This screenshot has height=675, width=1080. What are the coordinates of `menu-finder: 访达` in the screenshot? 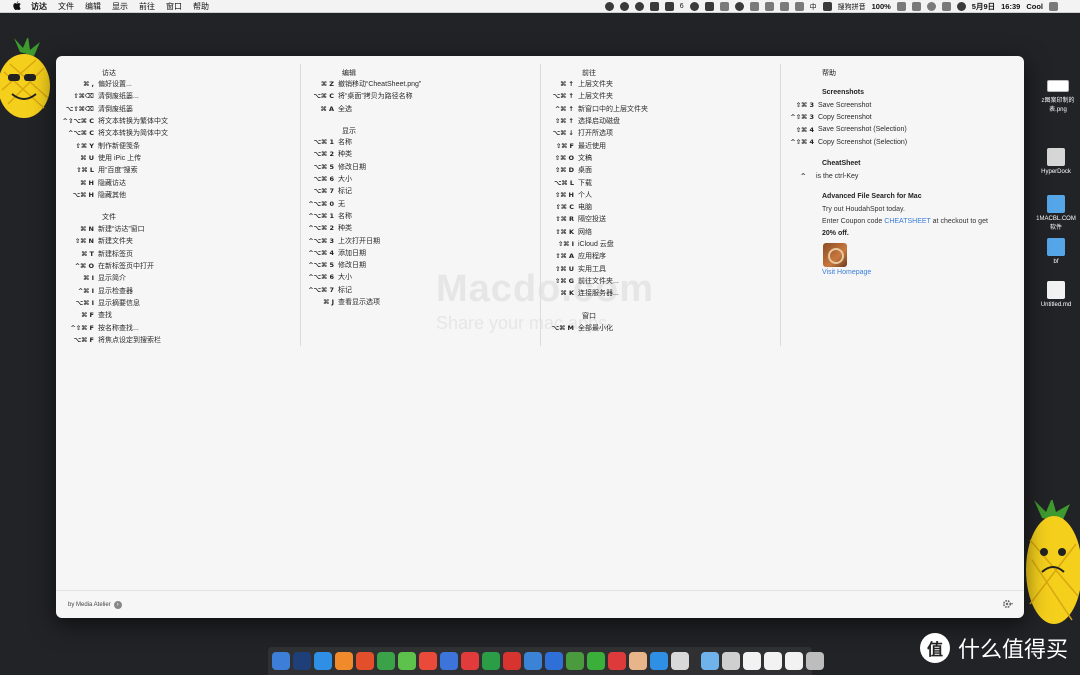 It's located at (39, 6).